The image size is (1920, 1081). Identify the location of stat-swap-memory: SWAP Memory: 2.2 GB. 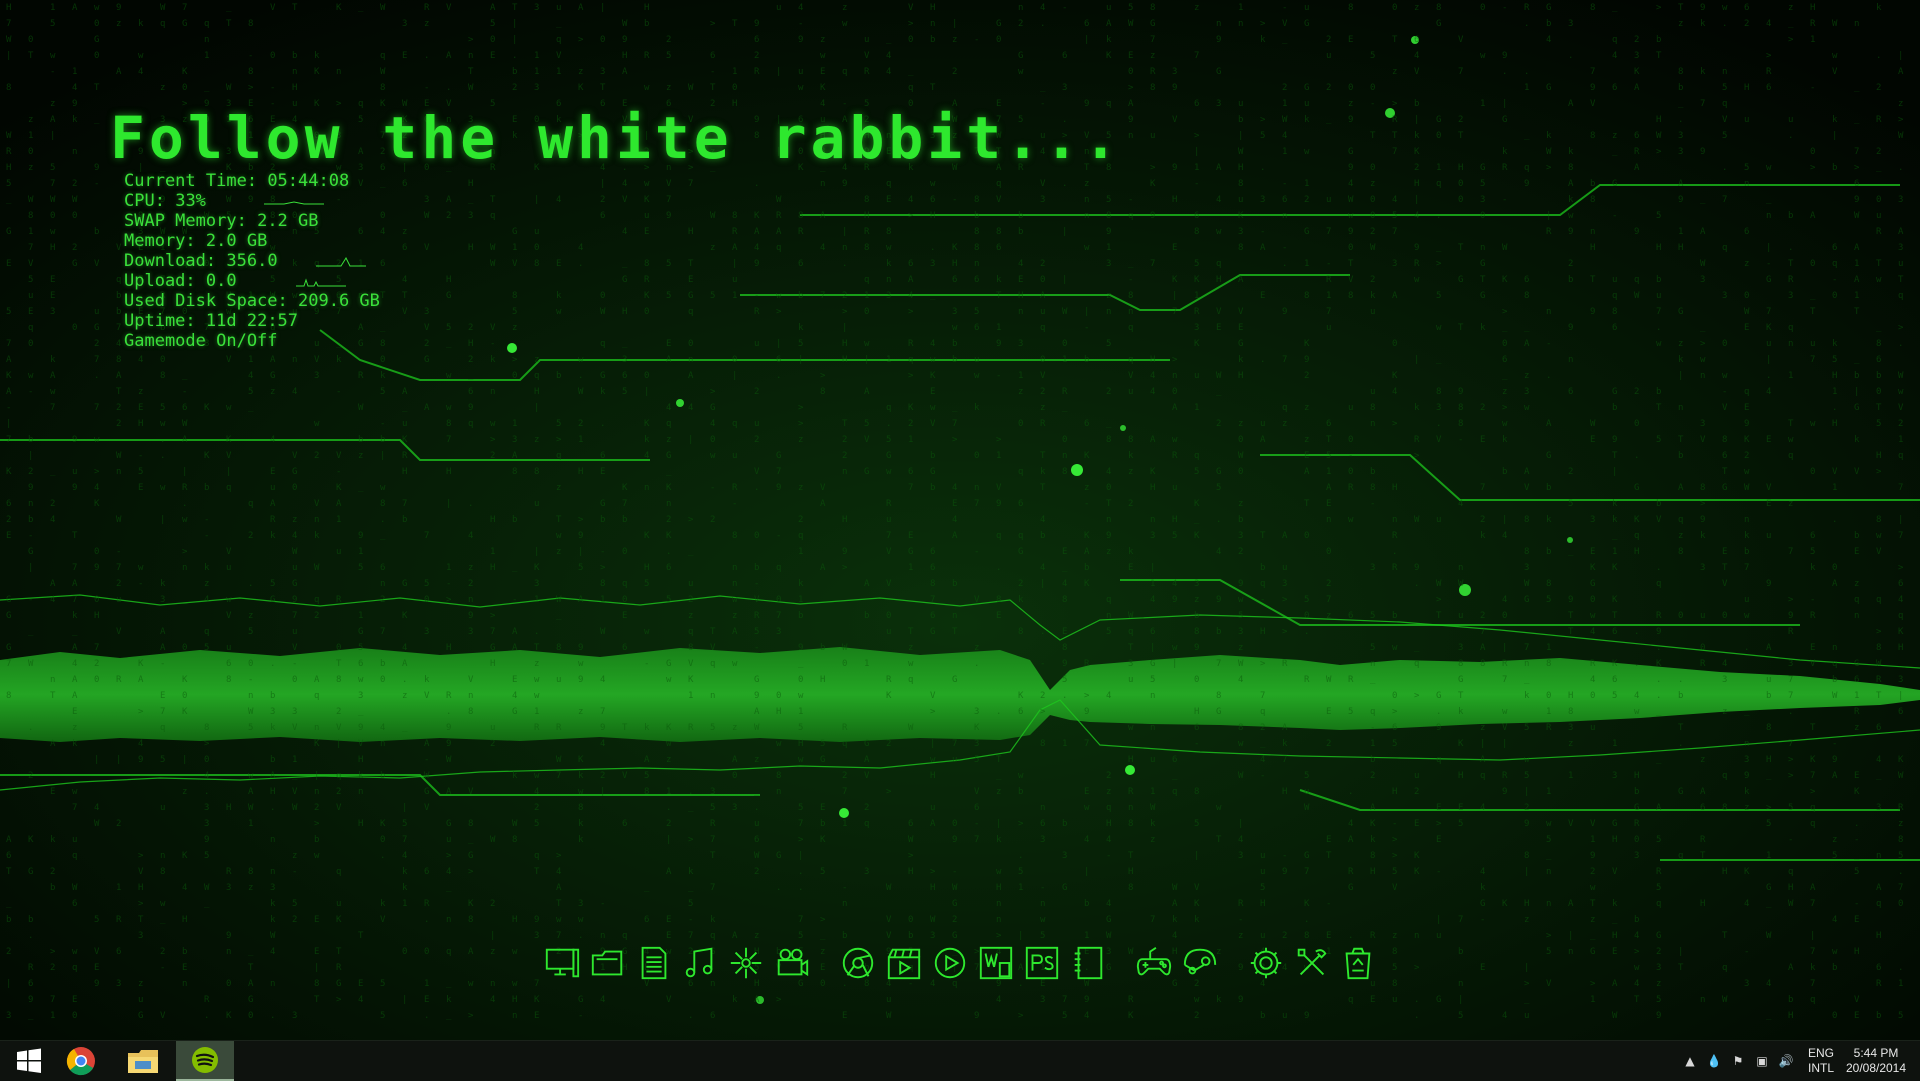
(252, 221).